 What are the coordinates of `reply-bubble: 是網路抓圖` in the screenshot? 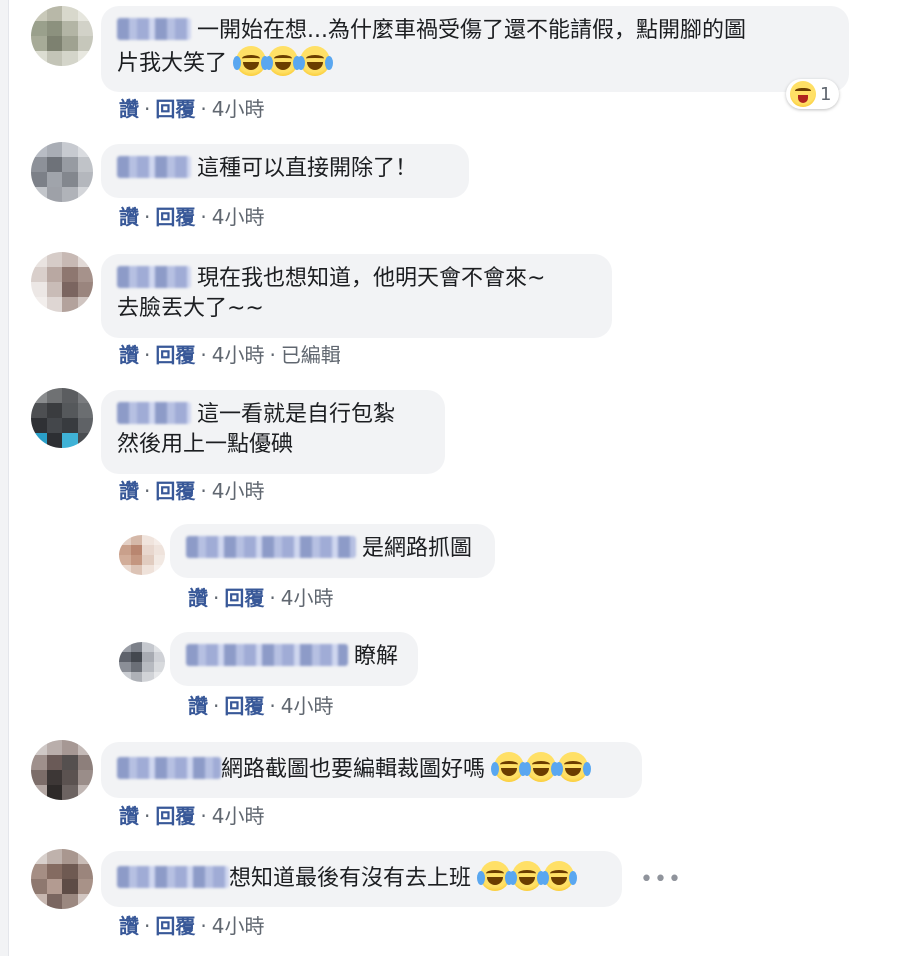 It's located at (332, 551).